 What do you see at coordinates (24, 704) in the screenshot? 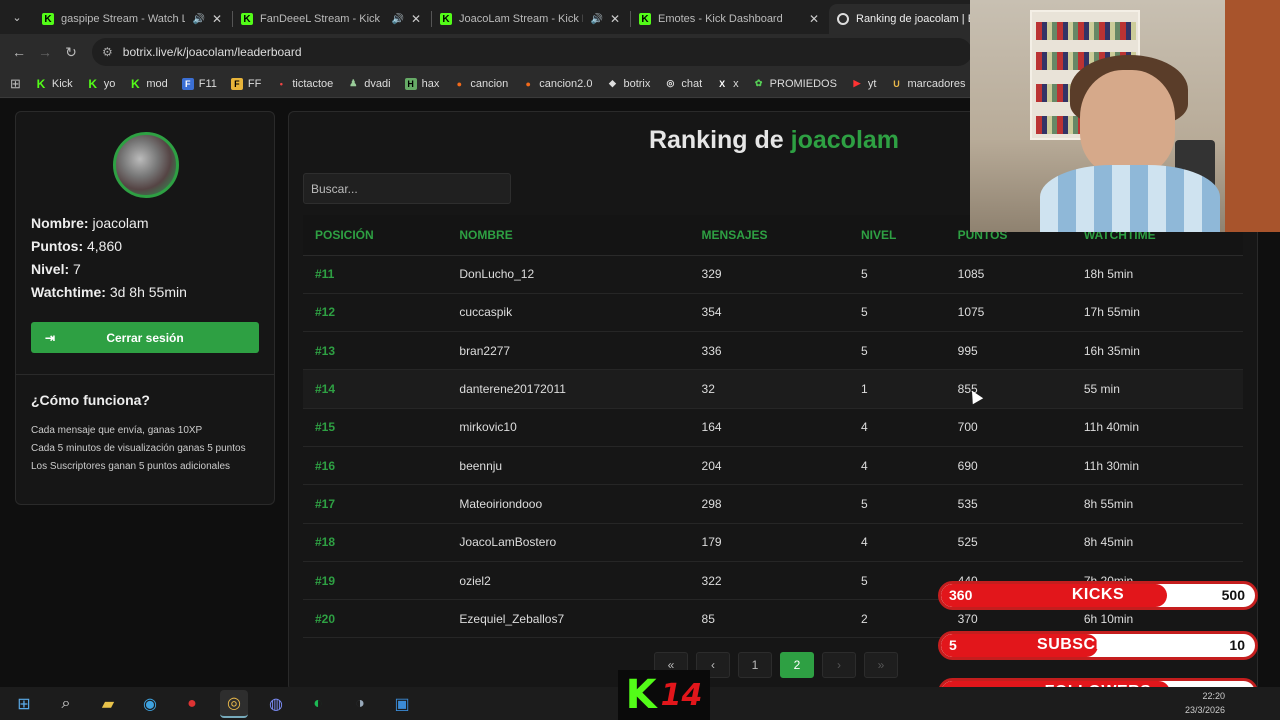
I see `windows-start-icon: ⊞` at bounding box center [24, 704].